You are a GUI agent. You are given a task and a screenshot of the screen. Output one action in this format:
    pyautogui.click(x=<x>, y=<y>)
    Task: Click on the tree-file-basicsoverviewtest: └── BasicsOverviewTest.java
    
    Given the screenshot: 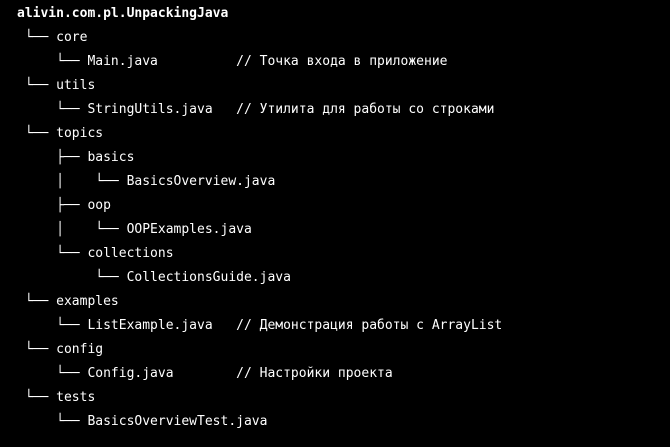 What is the action you would take?
    pyautogui.click(x=142, y=421)
    